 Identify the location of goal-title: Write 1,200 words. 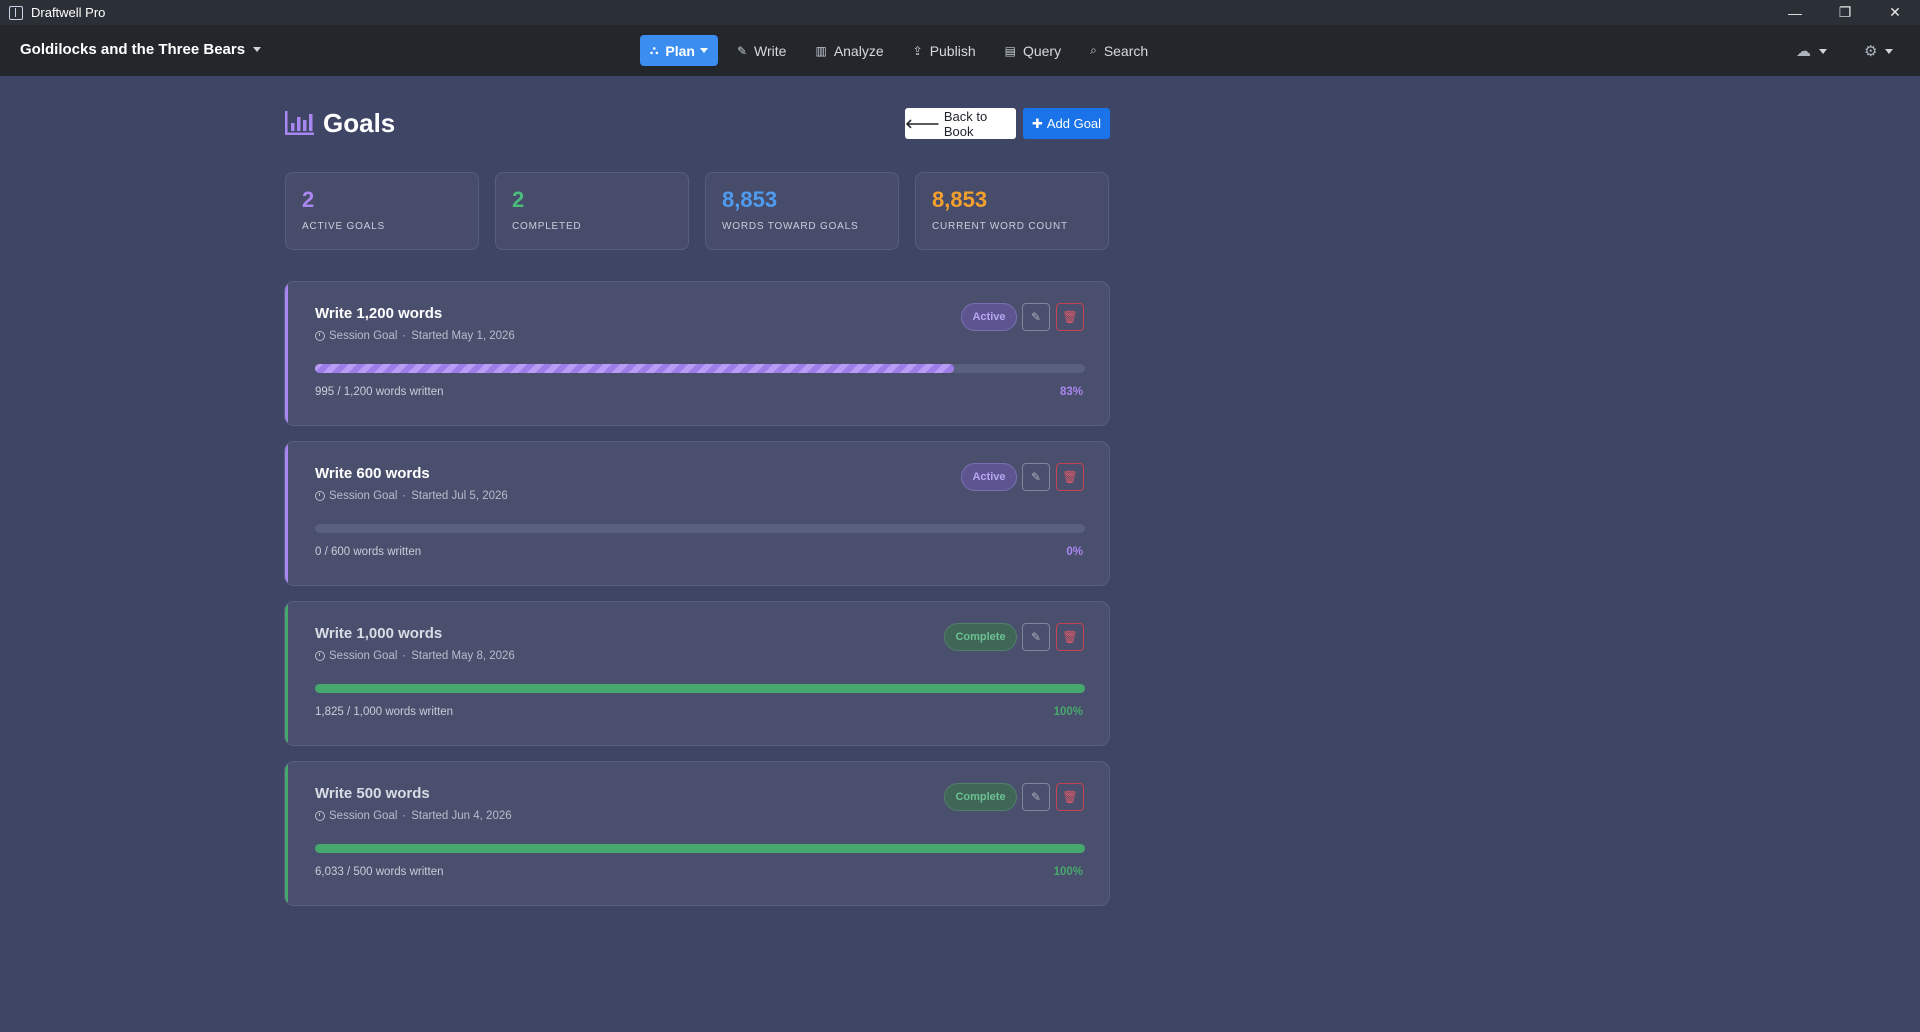
(379, 313).